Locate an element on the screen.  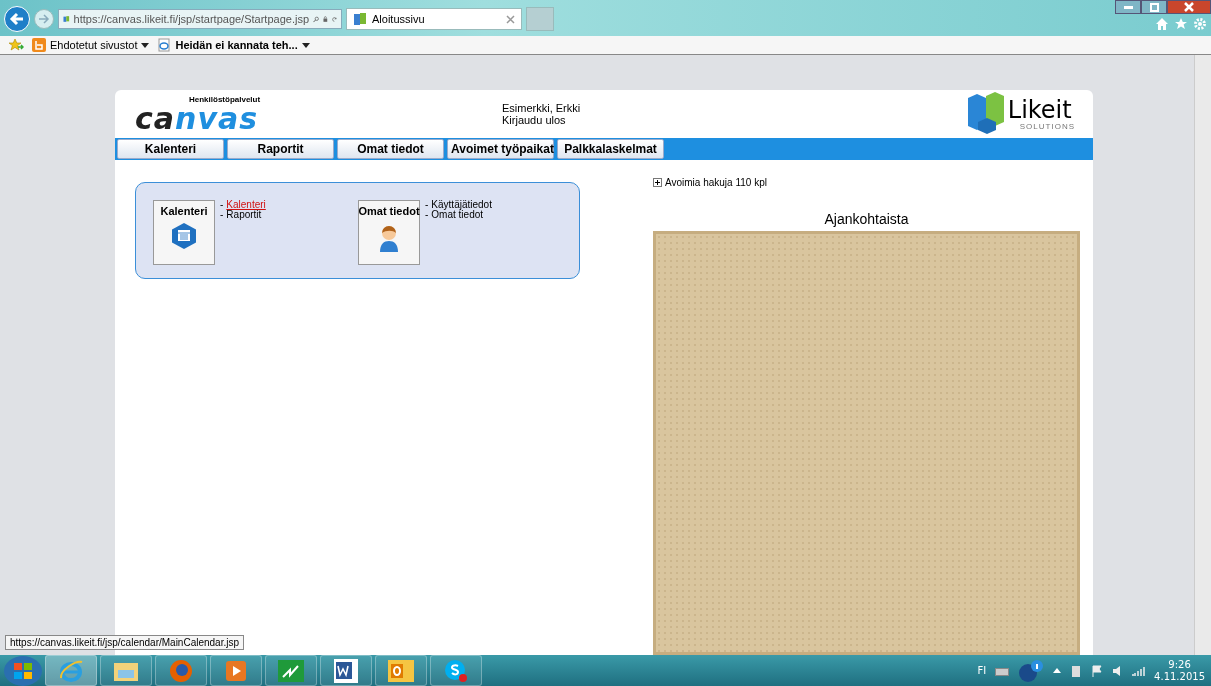
module-link: Käyttäjätiedot is located at coordinates (461, 205).